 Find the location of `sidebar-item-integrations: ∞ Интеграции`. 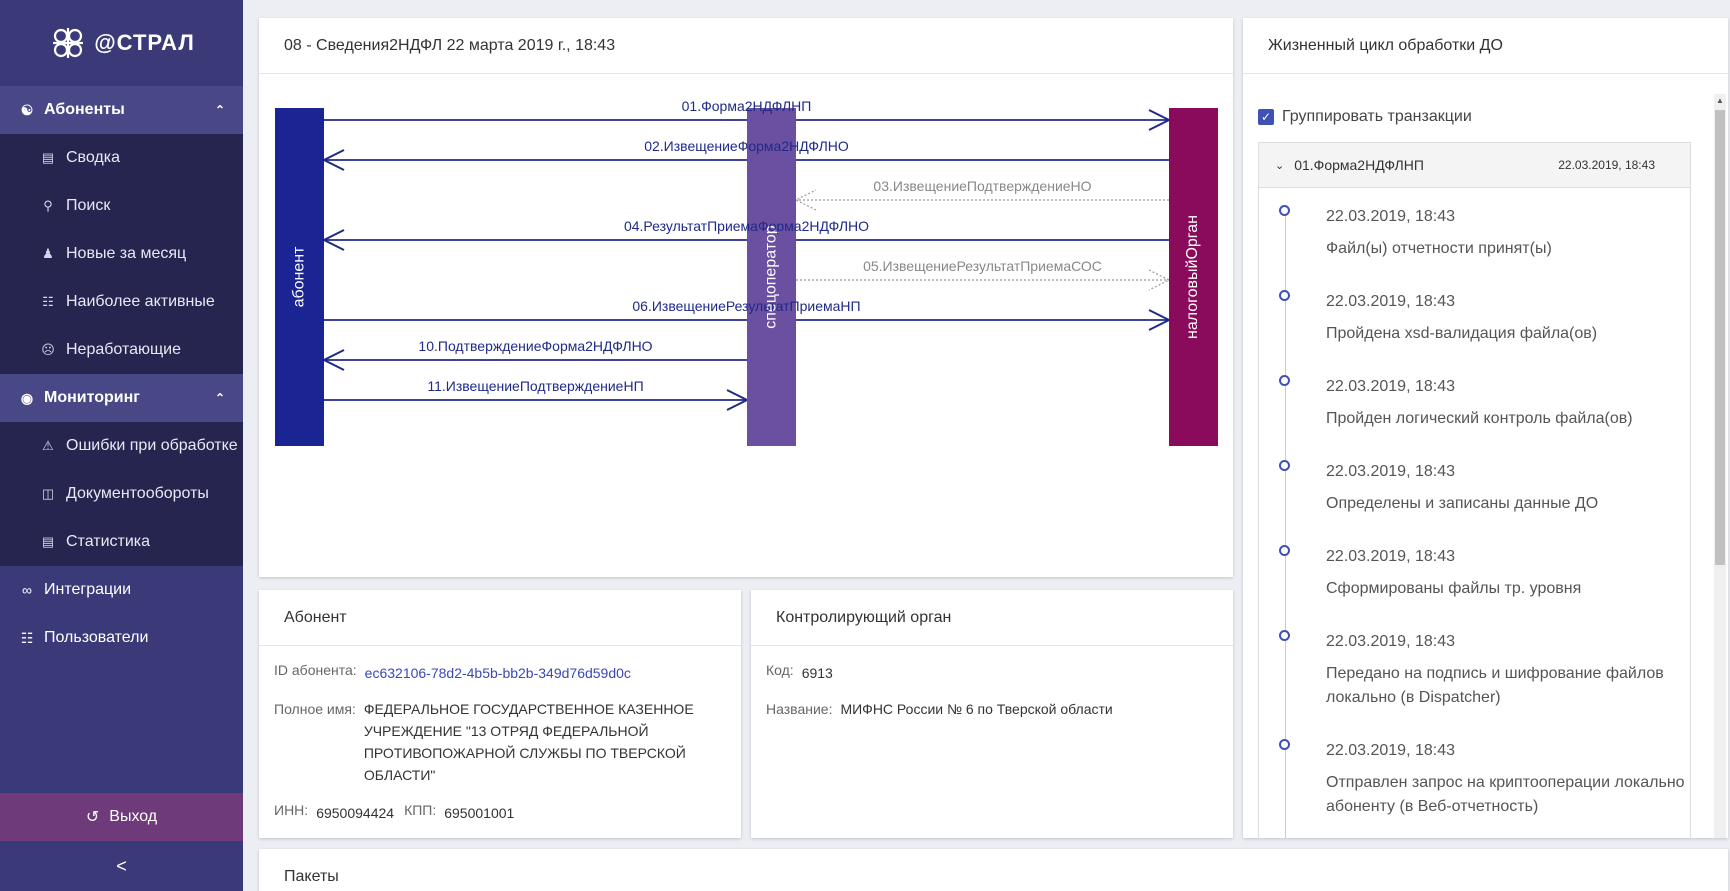

sidebar-item-integrations: ∞ Интеграции is located at coordinates (121, 590).